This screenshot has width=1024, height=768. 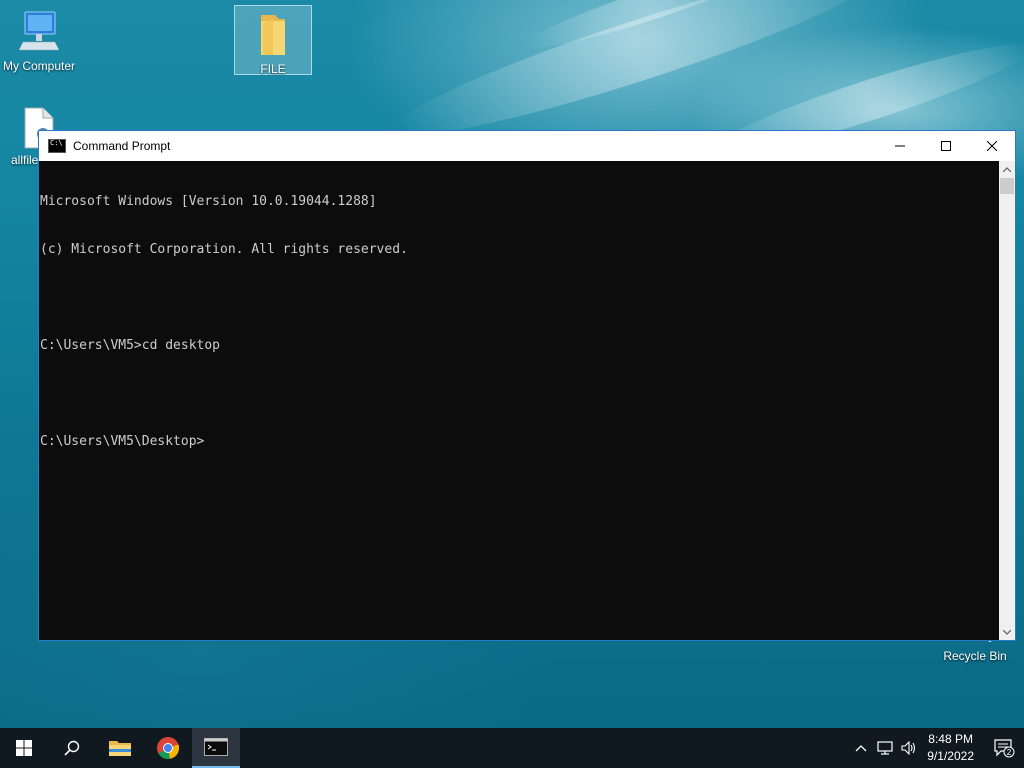 I want to click on taskbar: 8:48 PM 9/1/2022 2, so click(x=512, y=748).